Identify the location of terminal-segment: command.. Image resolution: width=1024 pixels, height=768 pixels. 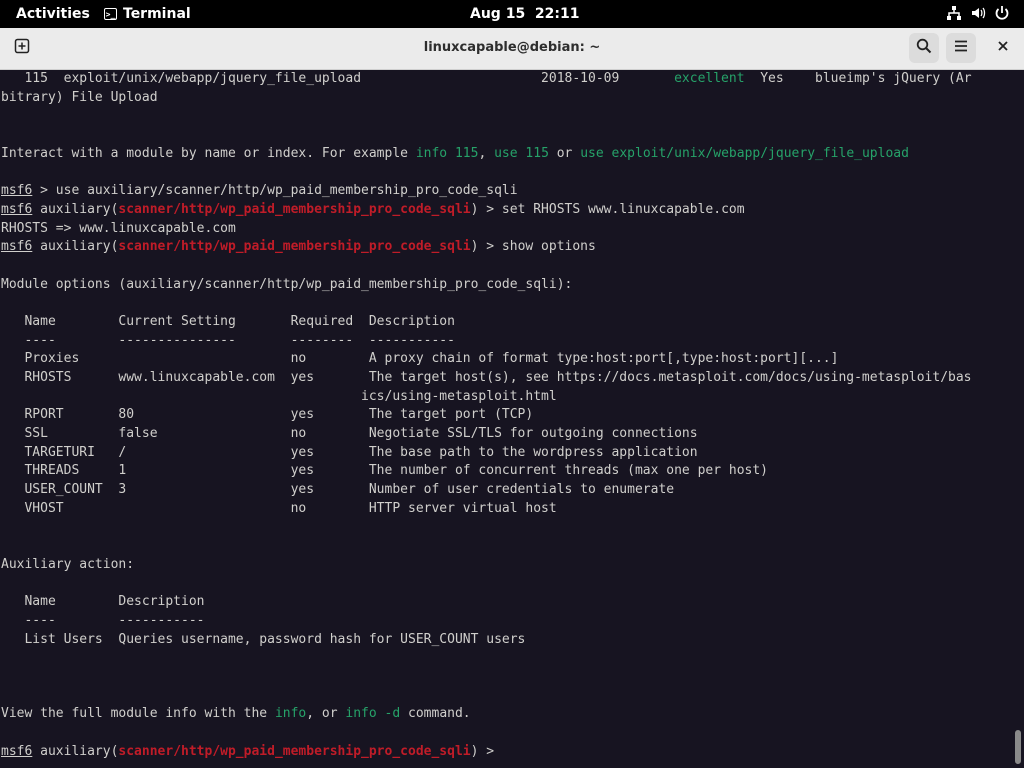
(435, 714).